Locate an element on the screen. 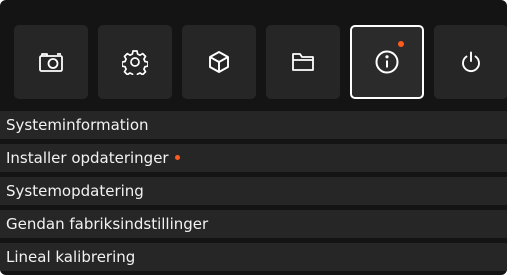  settings-button is located at coordinates (135, 62).